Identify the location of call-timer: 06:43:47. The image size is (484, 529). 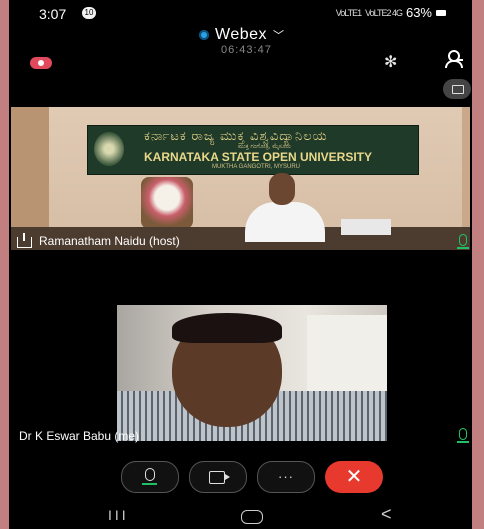
(246, 50).